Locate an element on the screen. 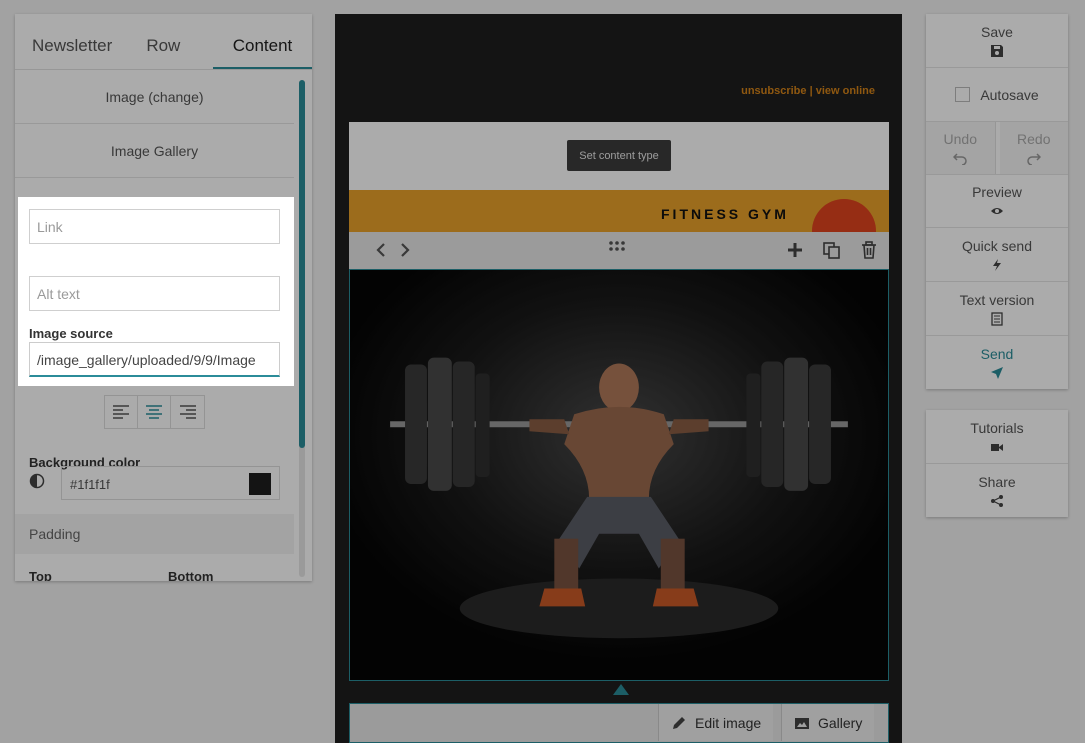 The image size is (1085, 743). lightning-icon is located at coordinates (997, 264).